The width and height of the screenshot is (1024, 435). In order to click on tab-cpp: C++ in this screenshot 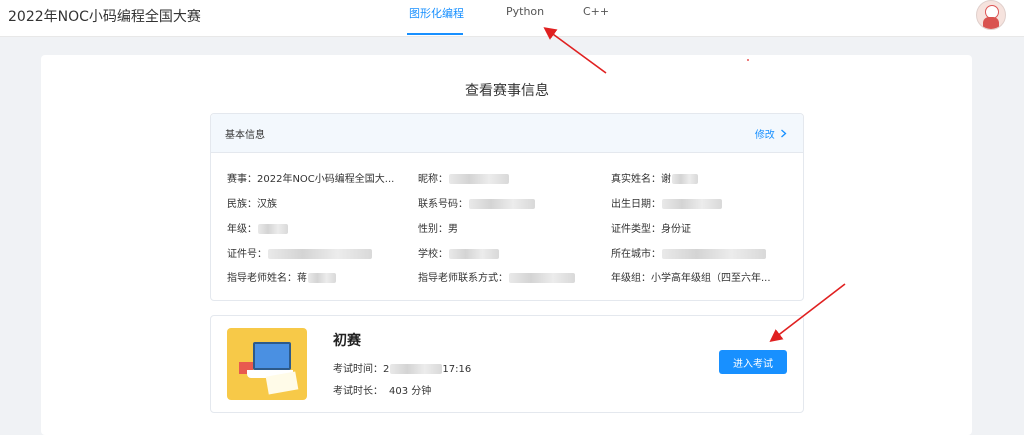, I will do `click(596, 11)`.